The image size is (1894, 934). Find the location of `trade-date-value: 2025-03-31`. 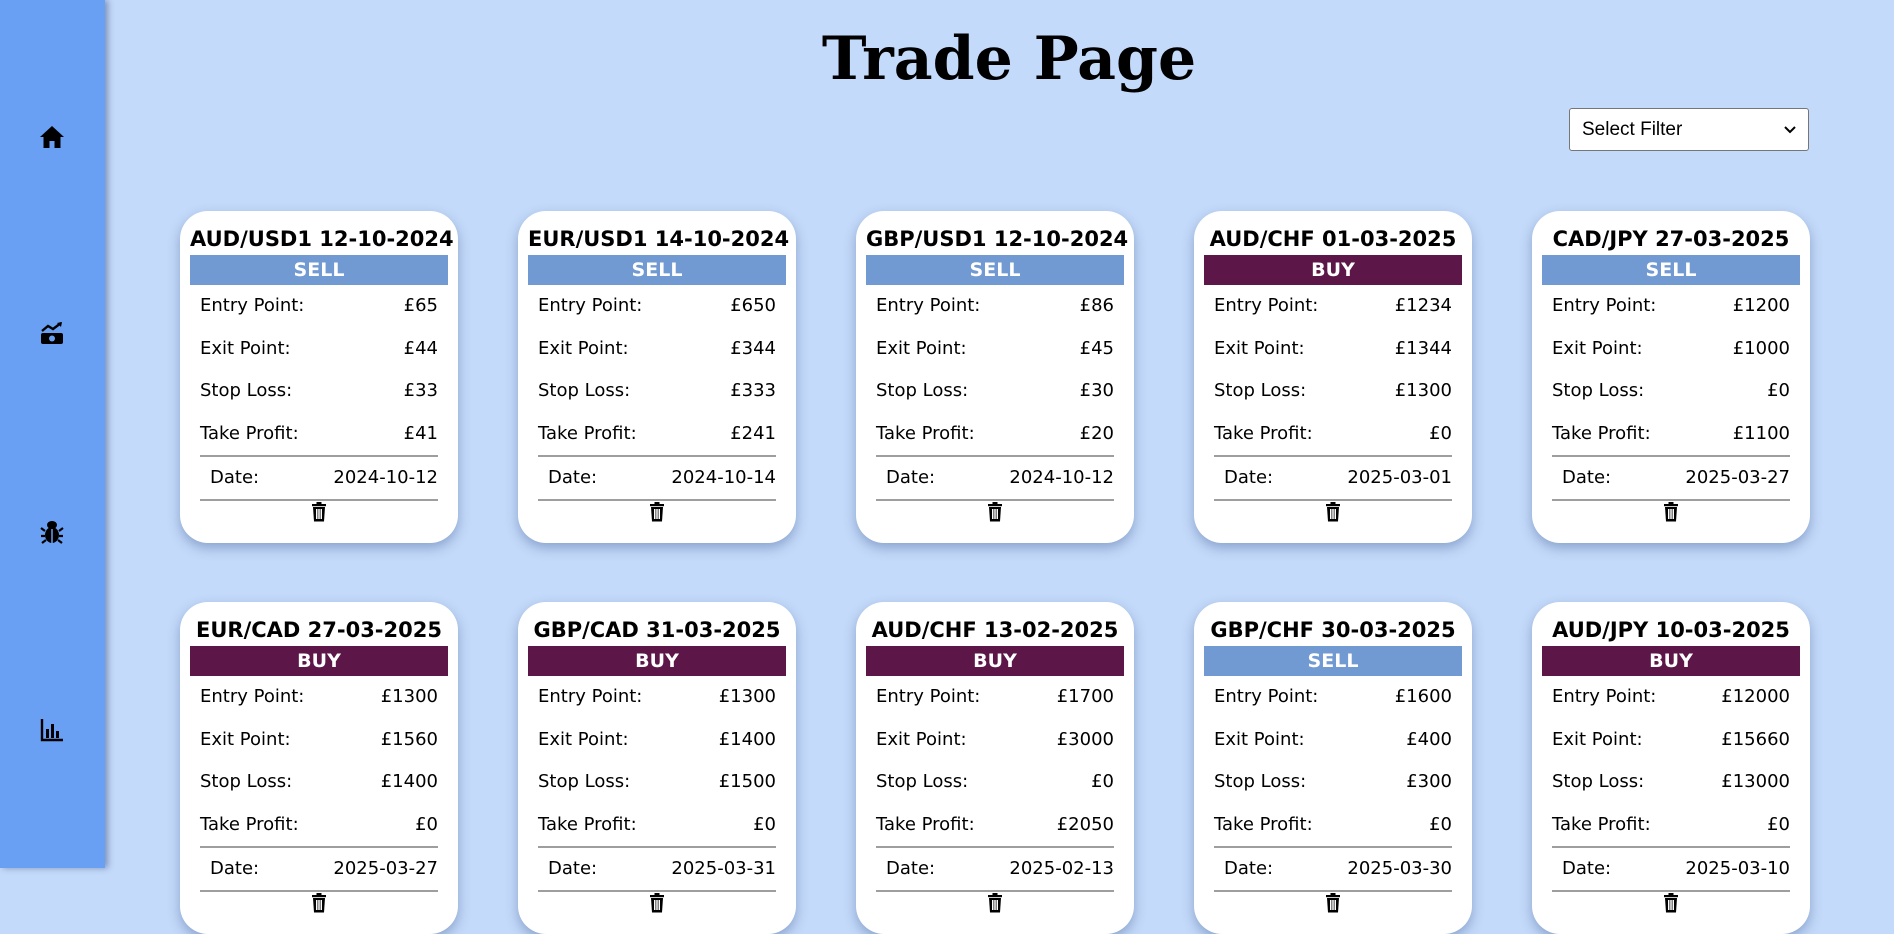

trade-date-value: 2025-03-31 is located at coordinates (723, 868).